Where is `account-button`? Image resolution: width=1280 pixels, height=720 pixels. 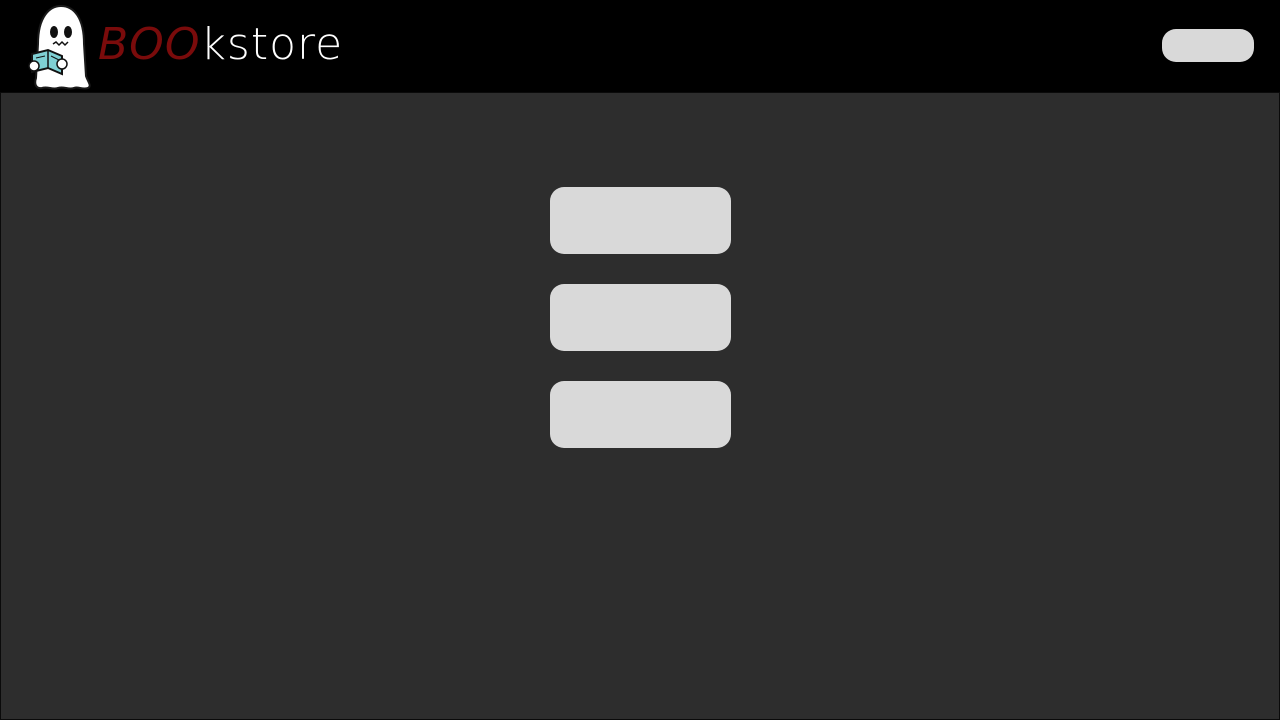 account-button is located at coordinates (1208, 45).